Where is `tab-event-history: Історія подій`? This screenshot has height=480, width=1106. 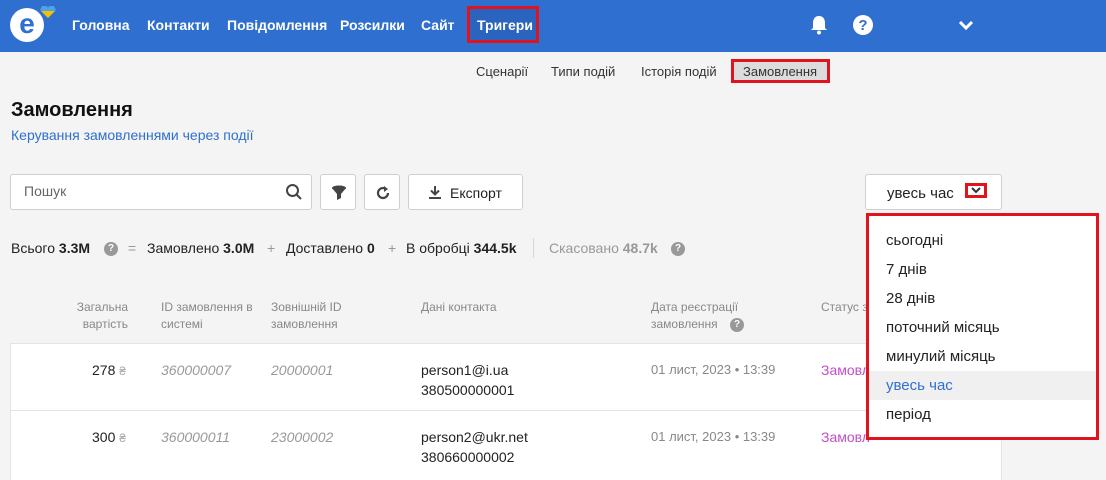 tab-event-history: Історія подій is located at coordinates (679, 71).